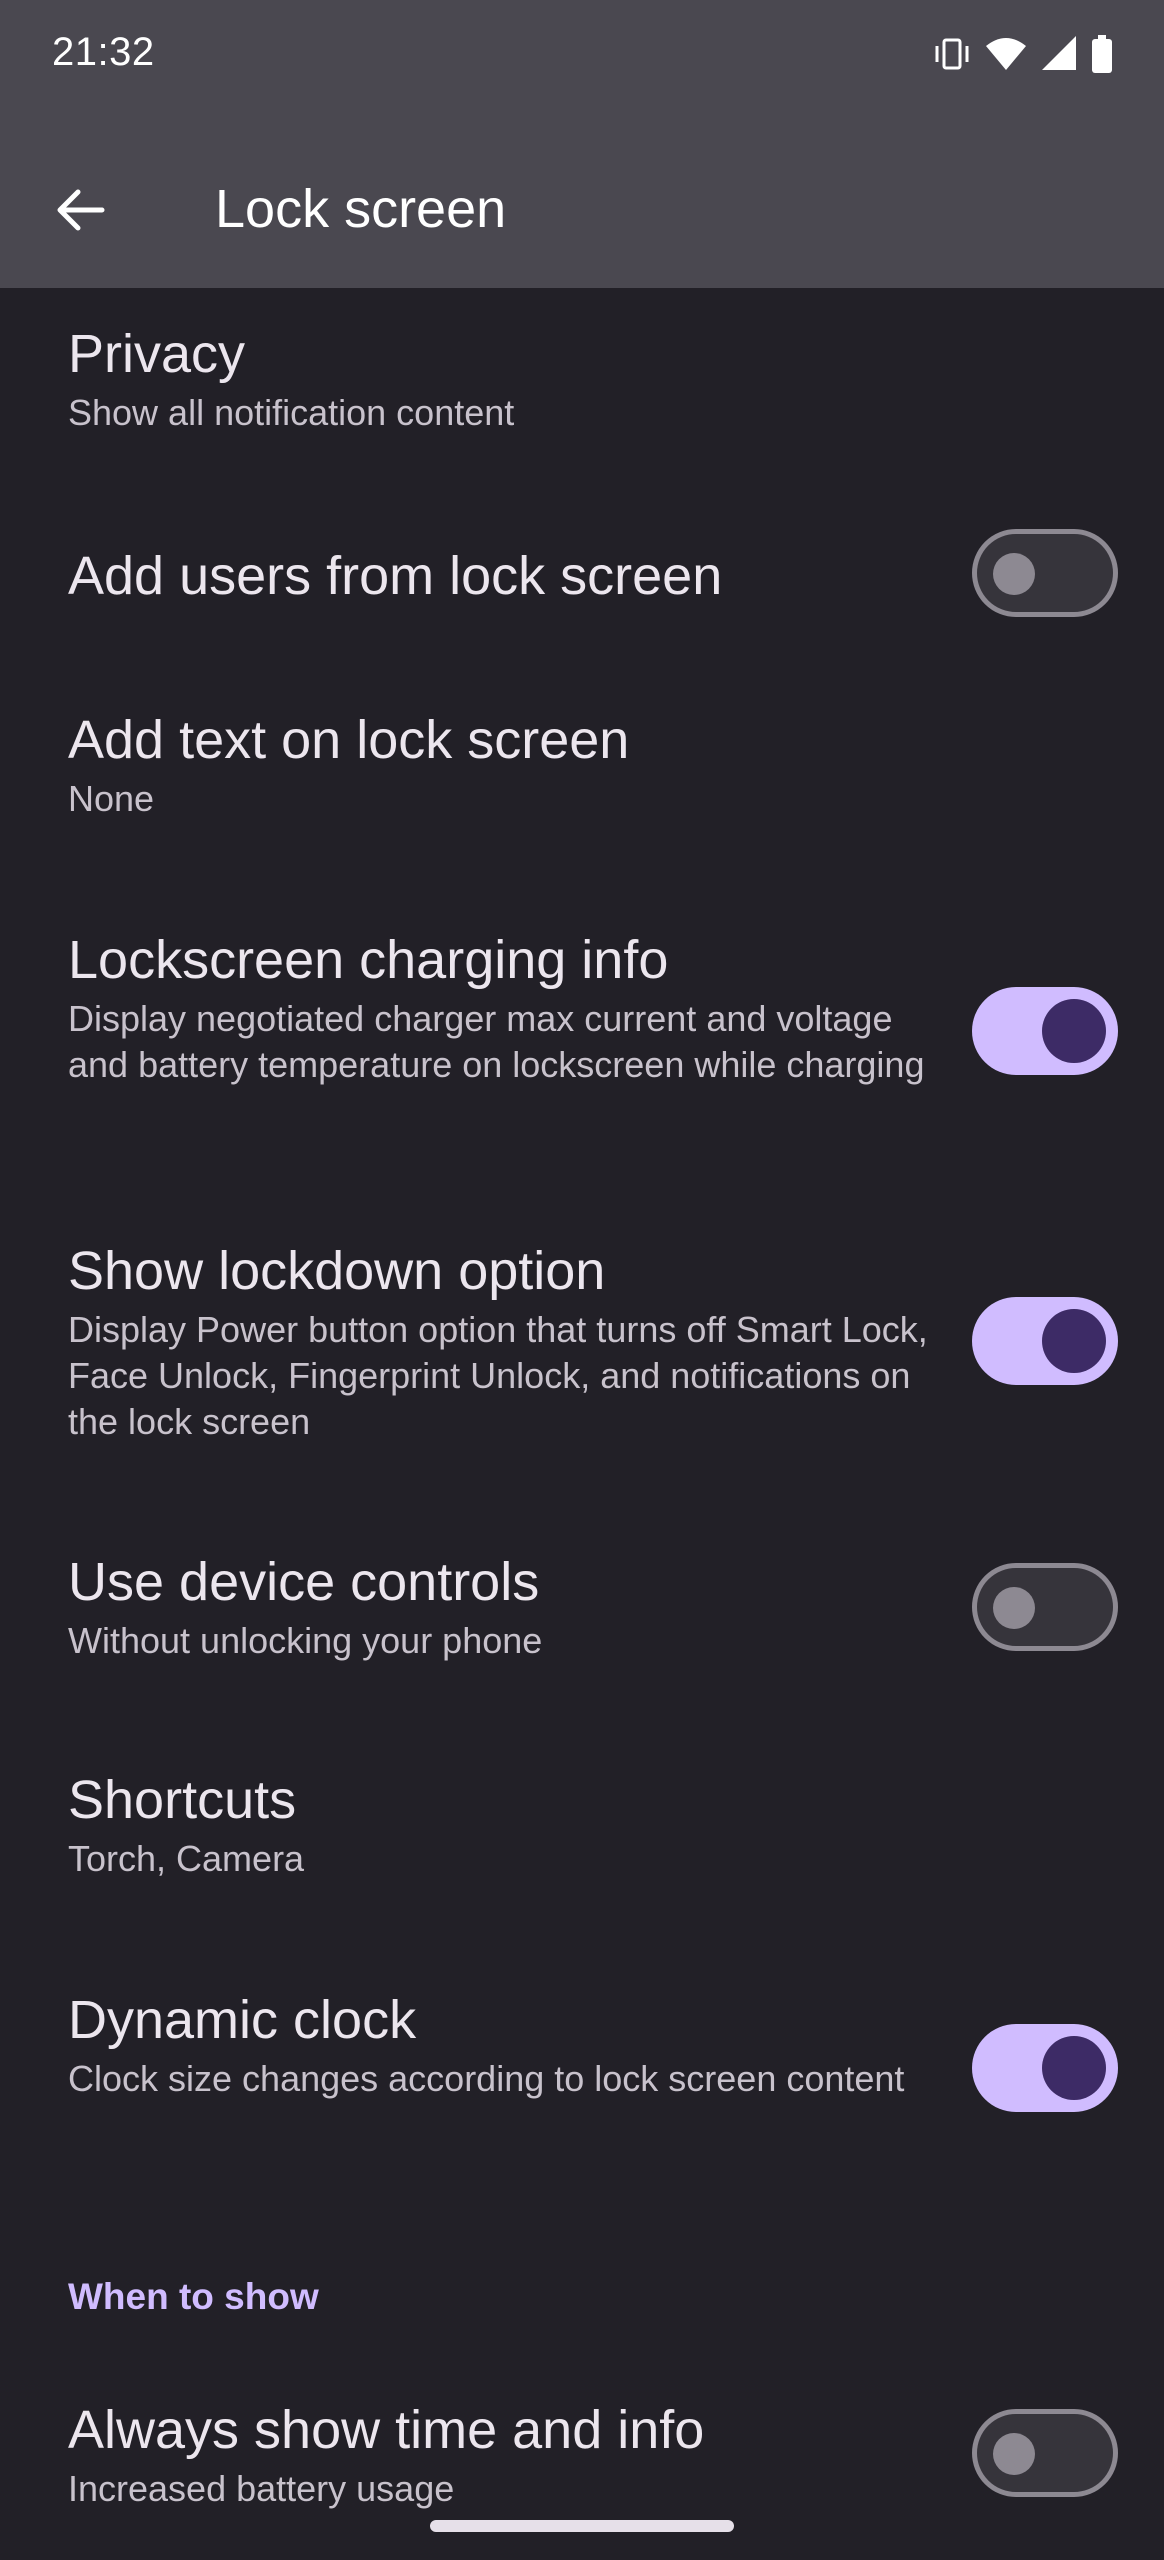  I want to click on setting-shortcuts: Shortcuts Torch, Camera, so click(616, 1825).